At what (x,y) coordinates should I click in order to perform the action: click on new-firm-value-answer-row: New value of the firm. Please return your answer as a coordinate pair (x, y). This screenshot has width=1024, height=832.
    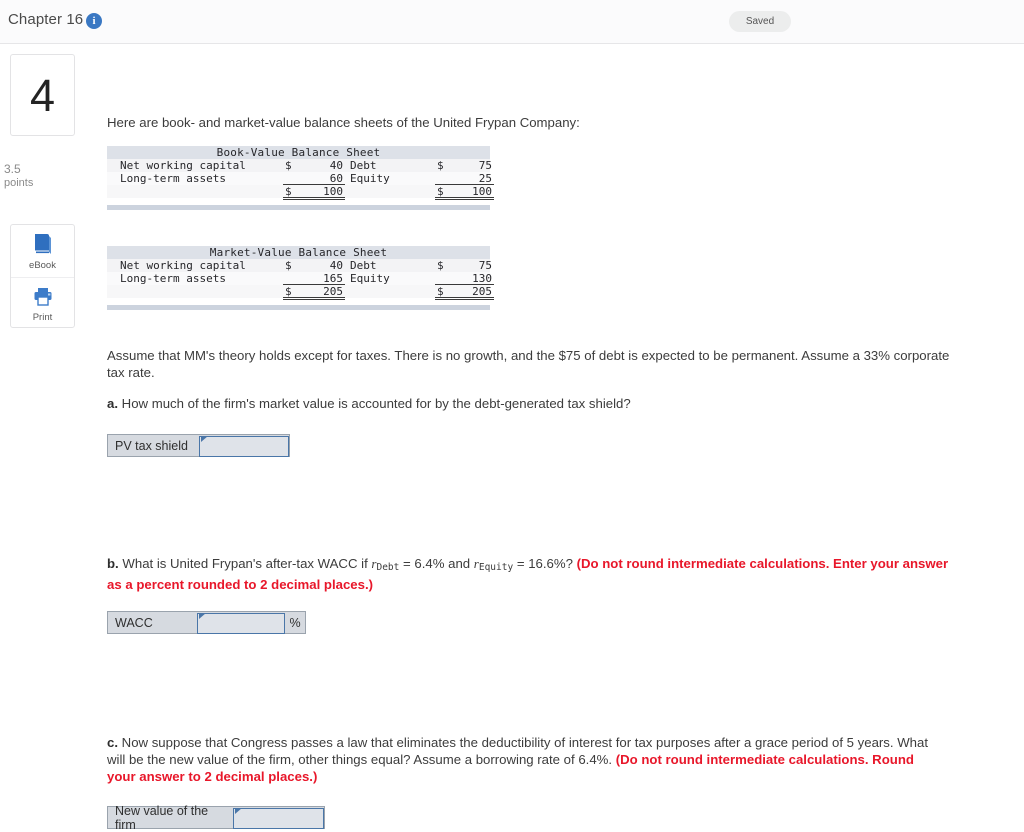
    Looking at the image, I should click on (216, 818).